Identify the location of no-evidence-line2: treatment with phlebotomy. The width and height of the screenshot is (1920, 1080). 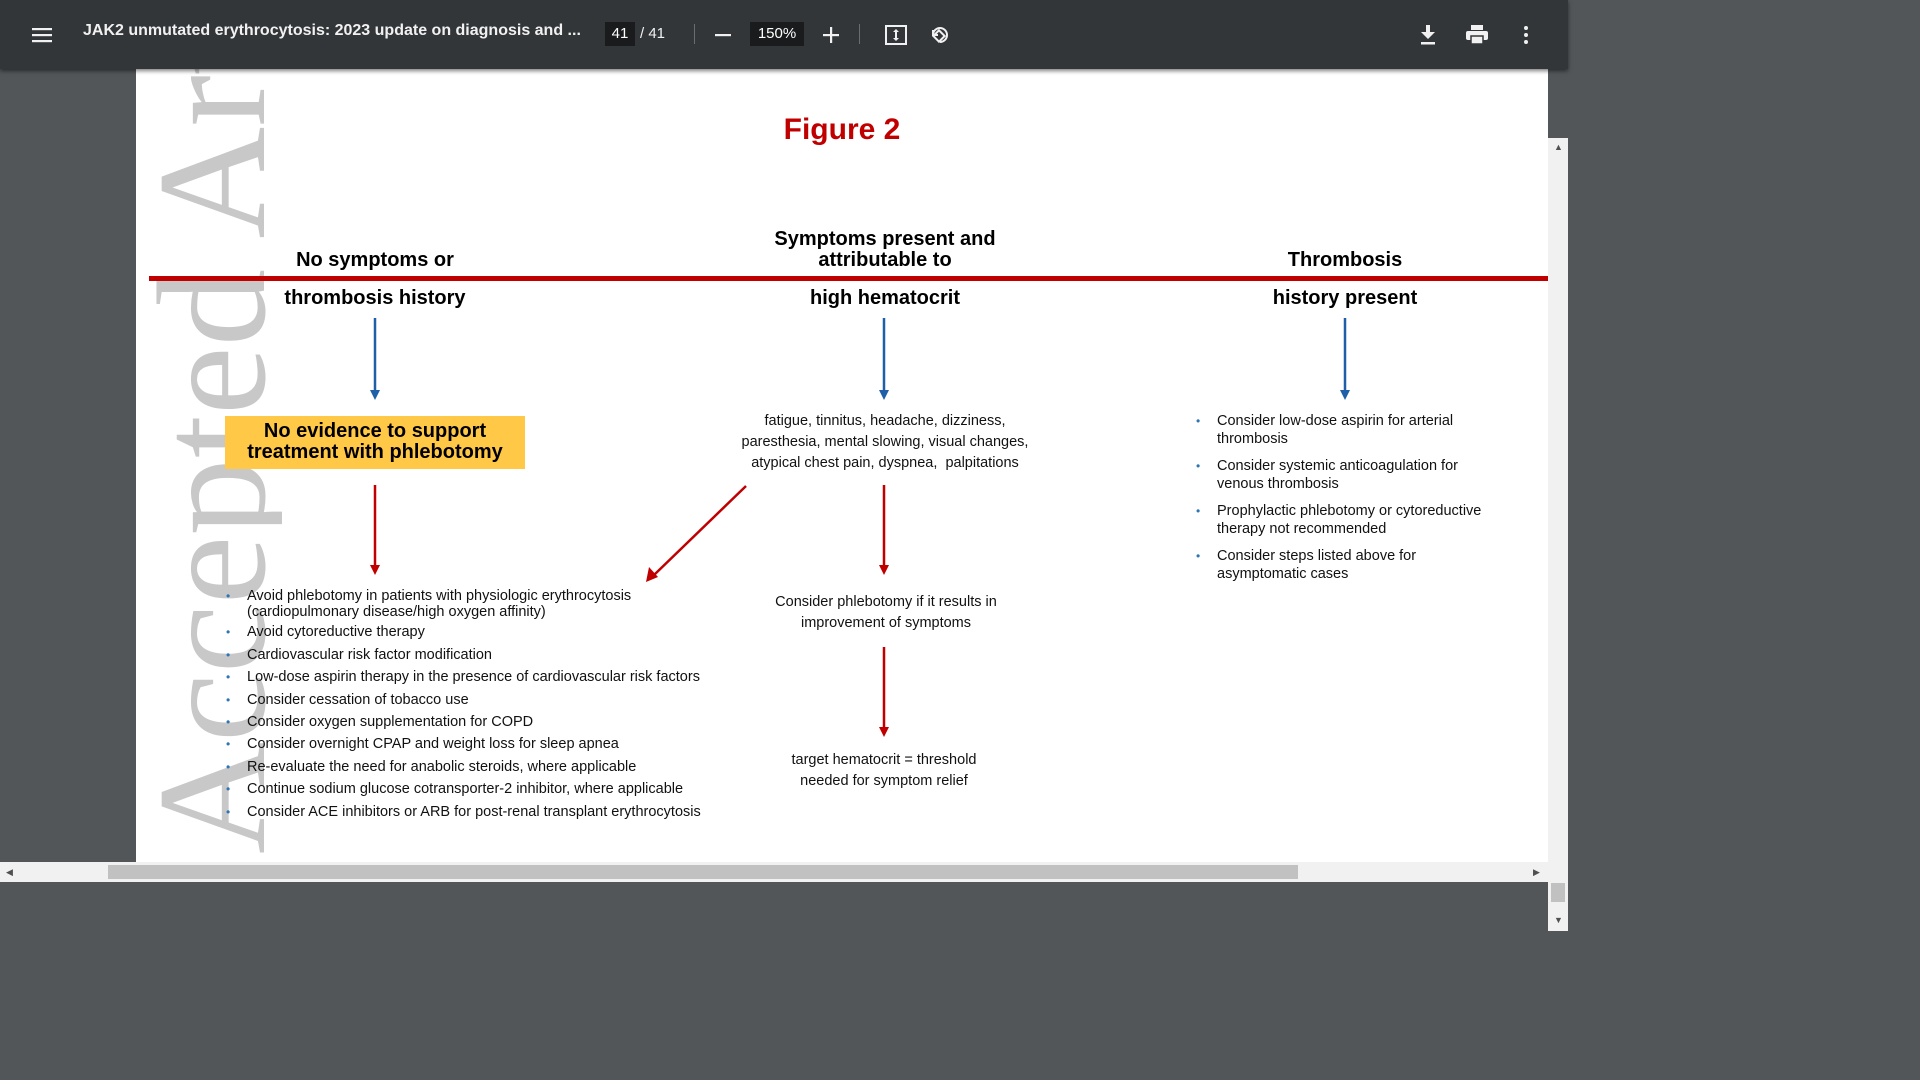
(375, 452).